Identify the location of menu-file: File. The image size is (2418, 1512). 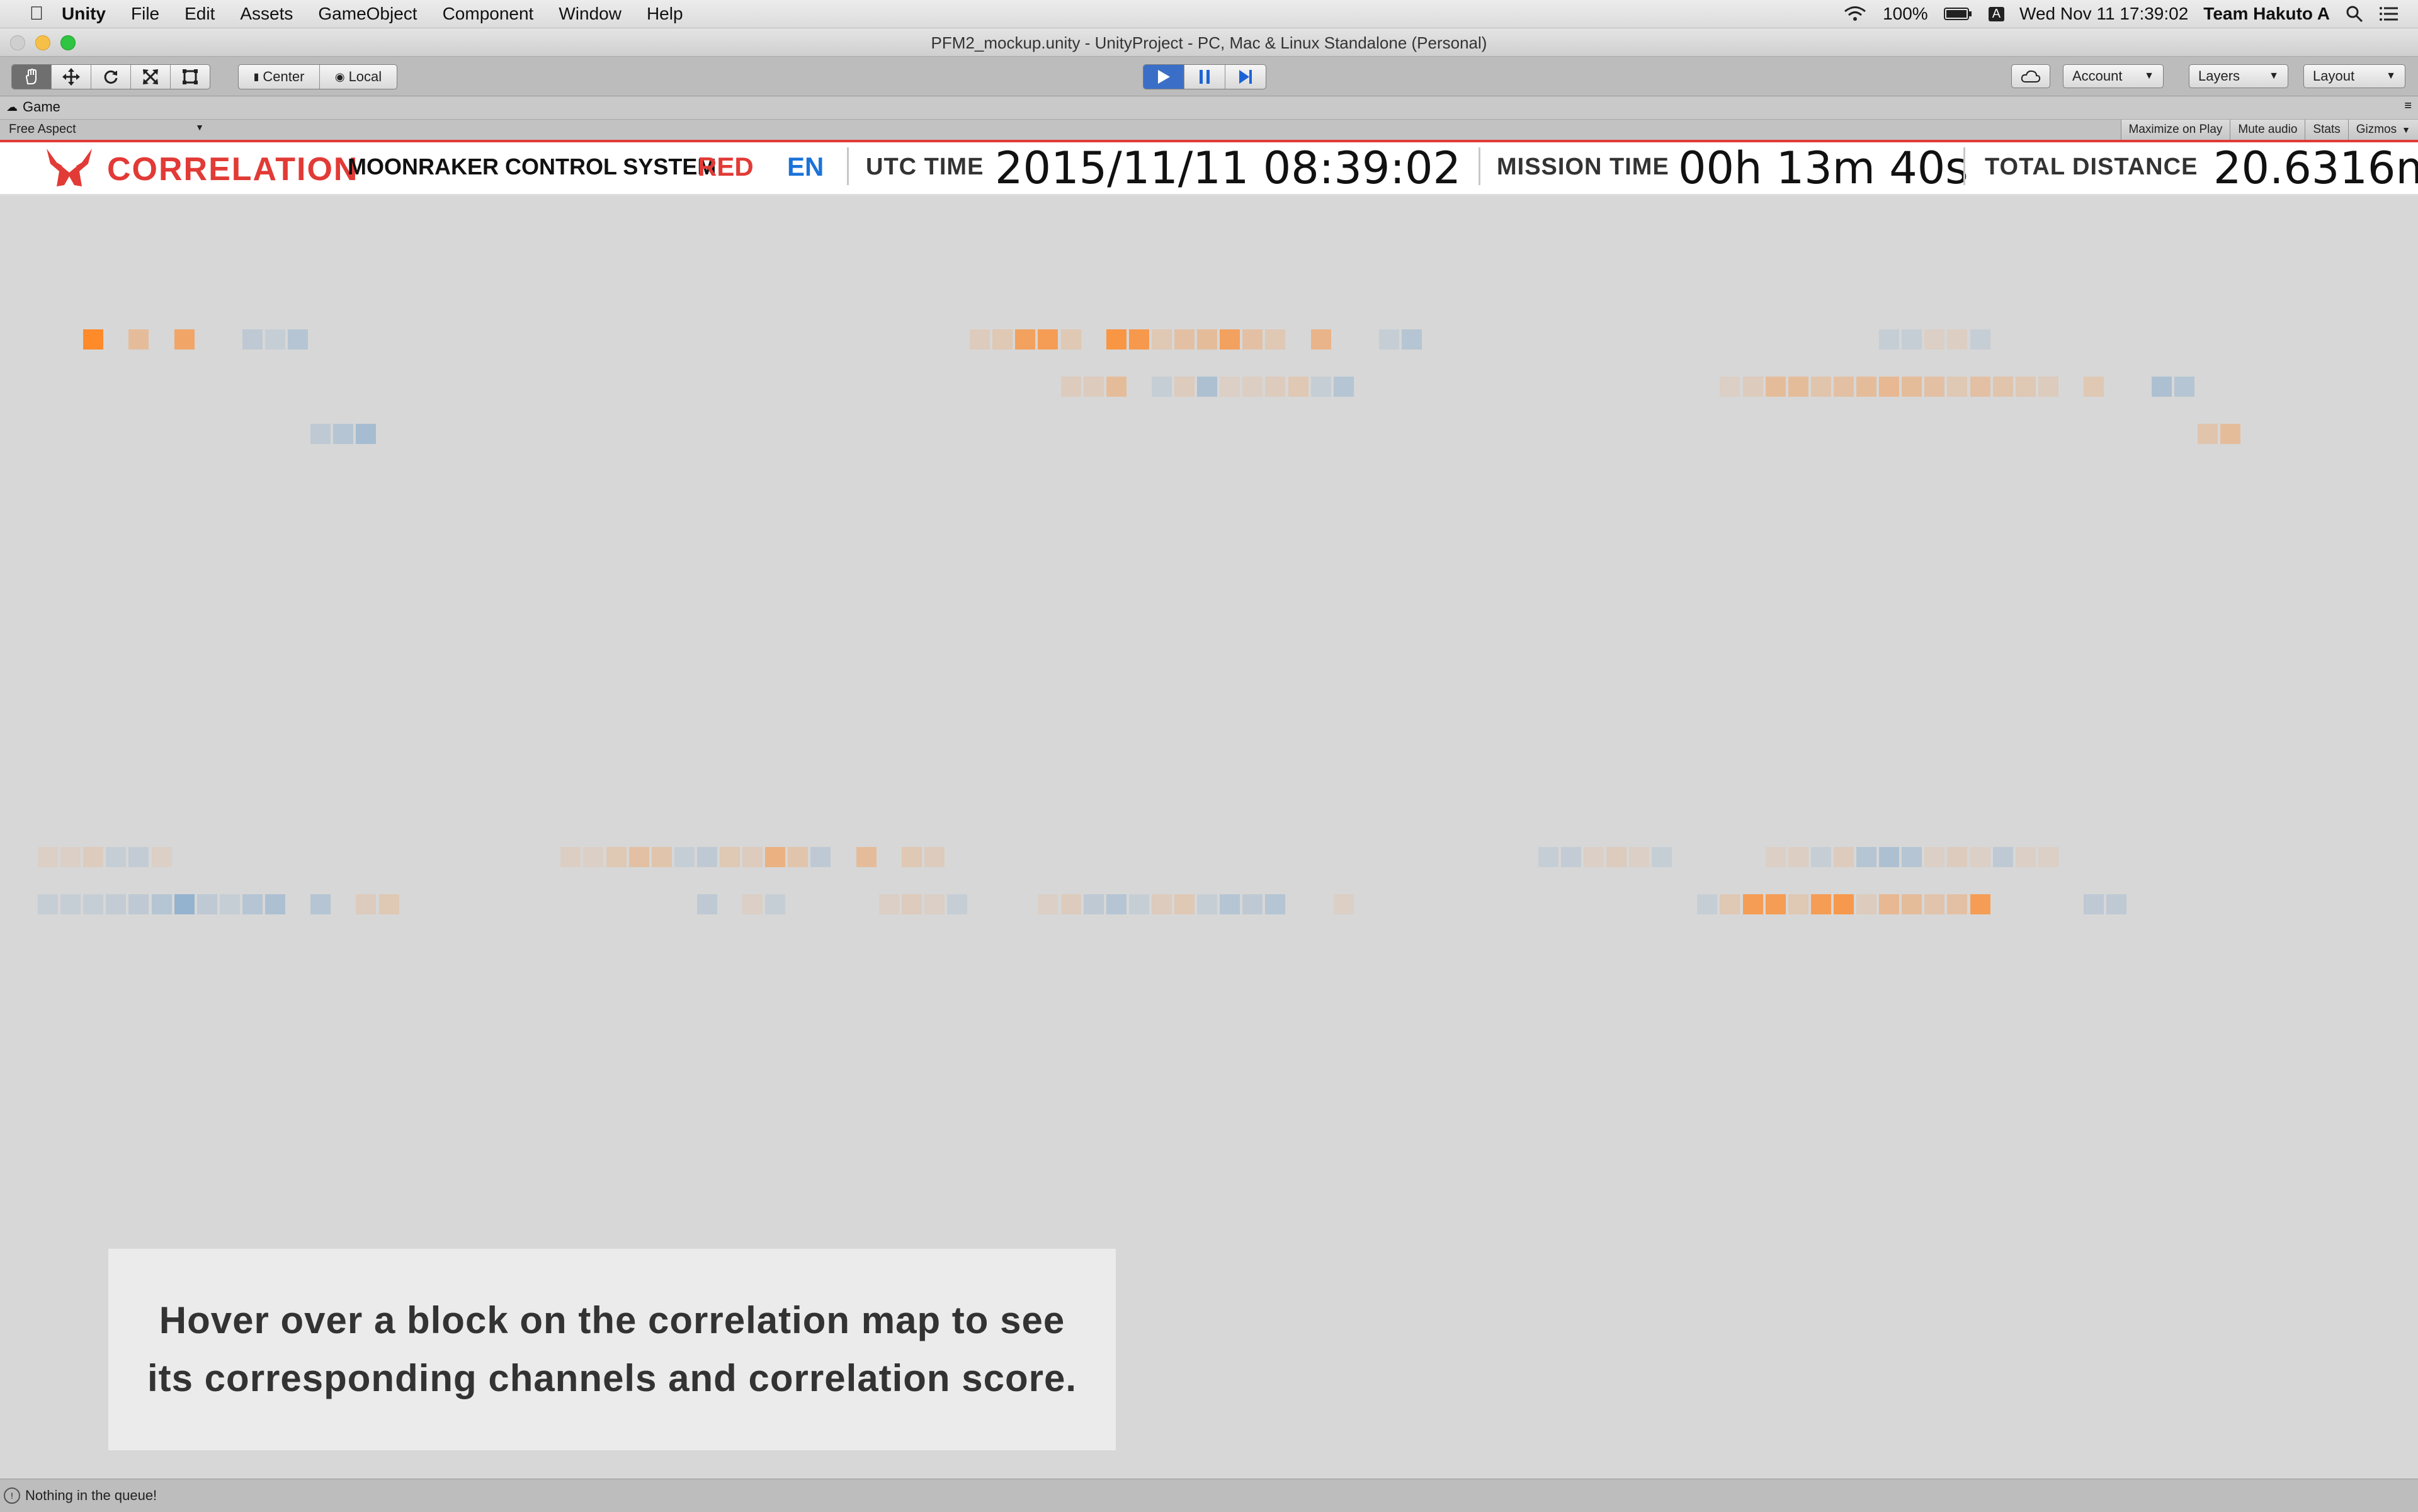
(145, 14).